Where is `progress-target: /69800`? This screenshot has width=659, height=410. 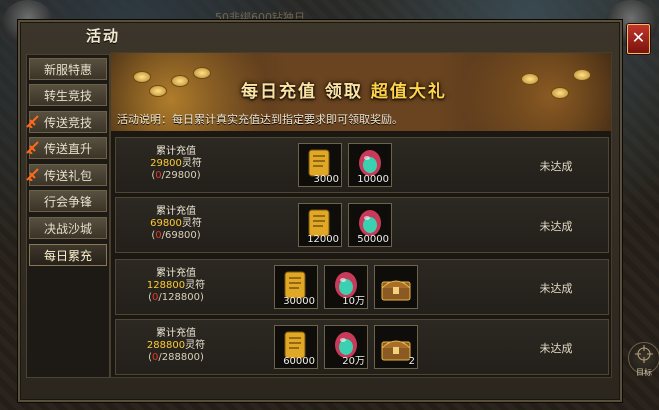
progress-target: /69800 is located at coordinates (179, 235).